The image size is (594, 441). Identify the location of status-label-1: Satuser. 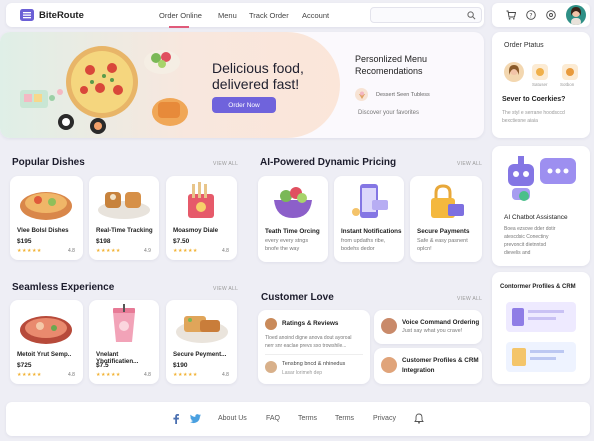
(540, 84).